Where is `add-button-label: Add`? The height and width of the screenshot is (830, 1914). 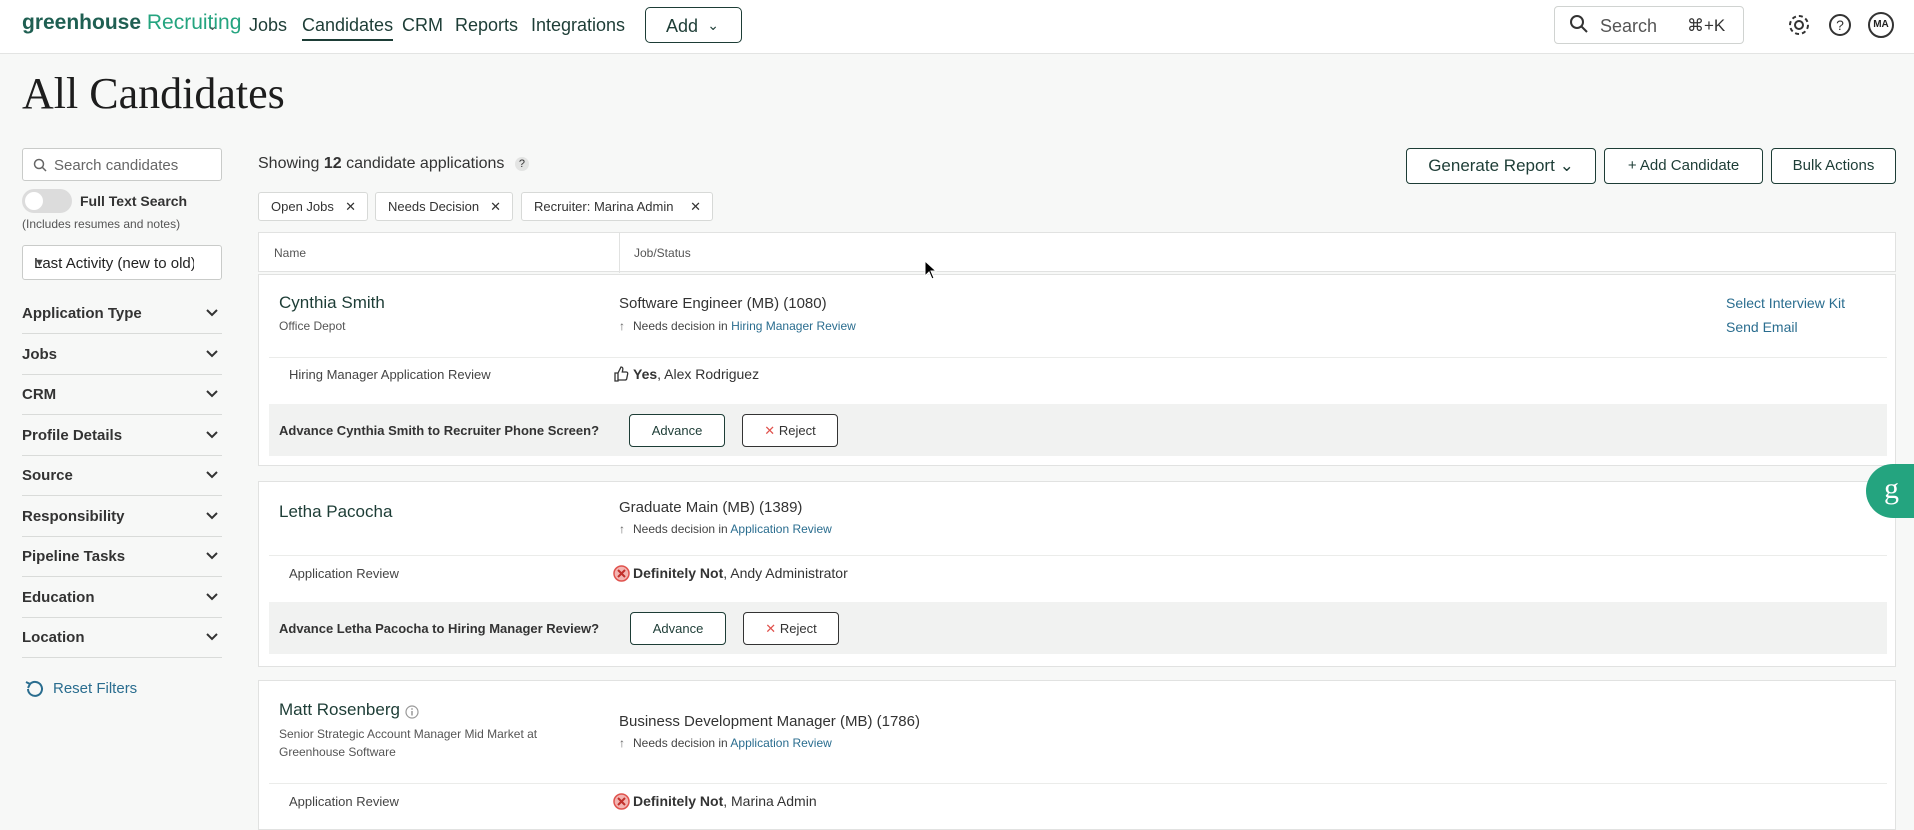 add-button-label: Add is located at coordinates (682, 26).